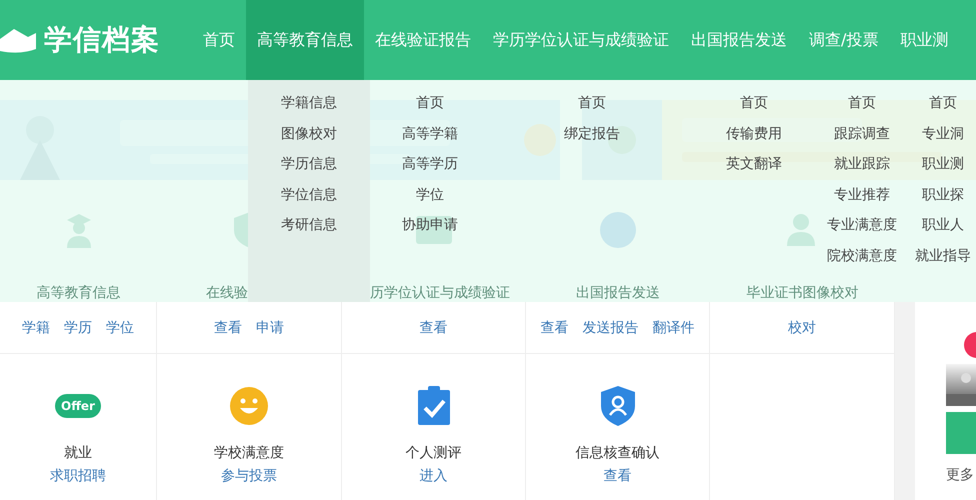 The width and height of the screenshot is (976, 500). What do you see at coordinates (309, 103) in the screenshot?
I see `dropdown-item: 学籍信息` at bounding box center [309, 103].